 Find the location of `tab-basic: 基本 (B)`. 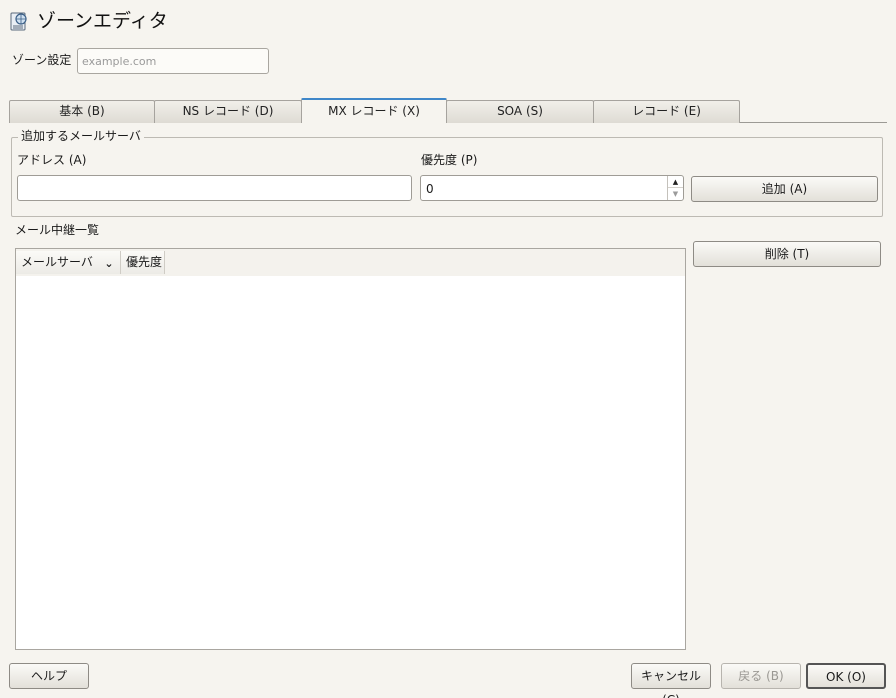

tab-basic: 基本 (B) is located at coordinates (82, 111).